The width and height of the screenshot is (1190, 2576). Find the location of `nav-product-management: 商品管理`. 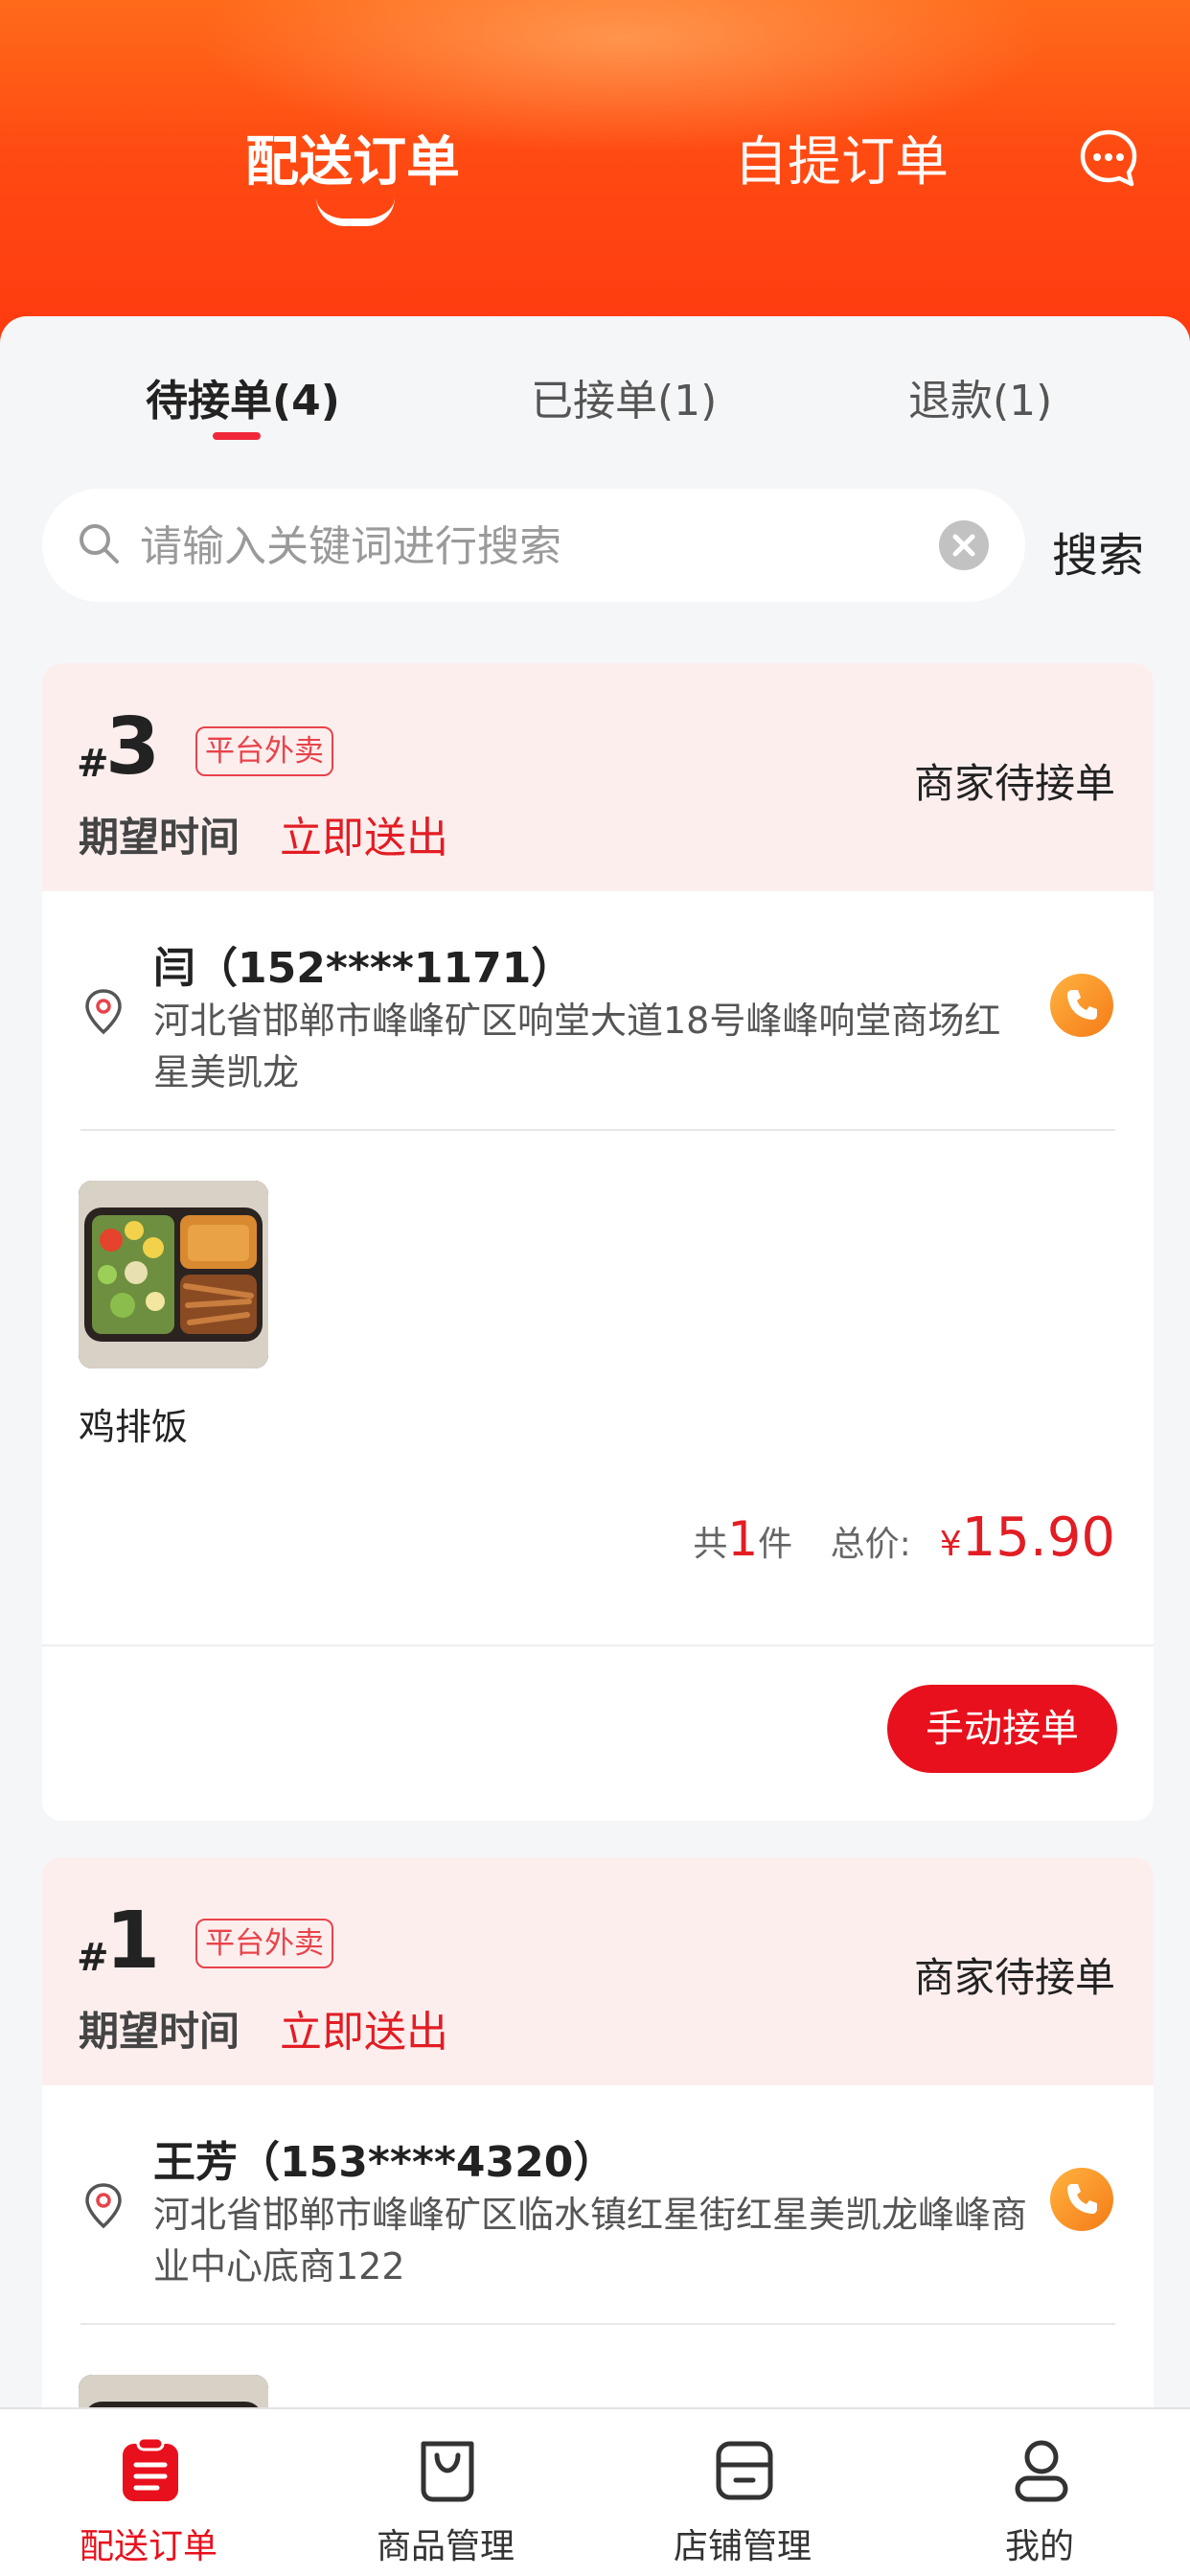

nav-product-management: 商品管理 is located at coordinates (445, 2492).